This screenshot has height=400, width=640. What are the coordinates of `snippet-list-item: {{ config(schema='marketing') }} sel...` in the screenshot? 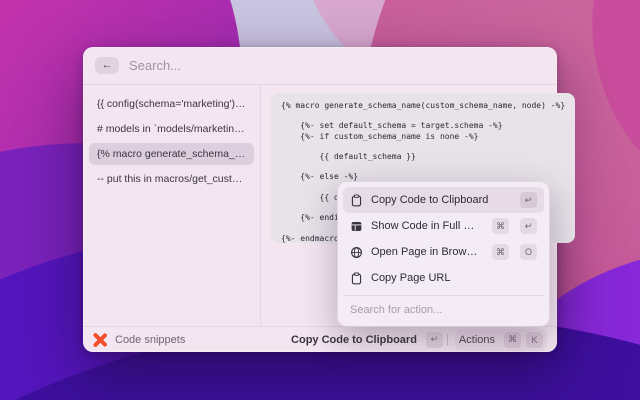 It's located at (171, 104).